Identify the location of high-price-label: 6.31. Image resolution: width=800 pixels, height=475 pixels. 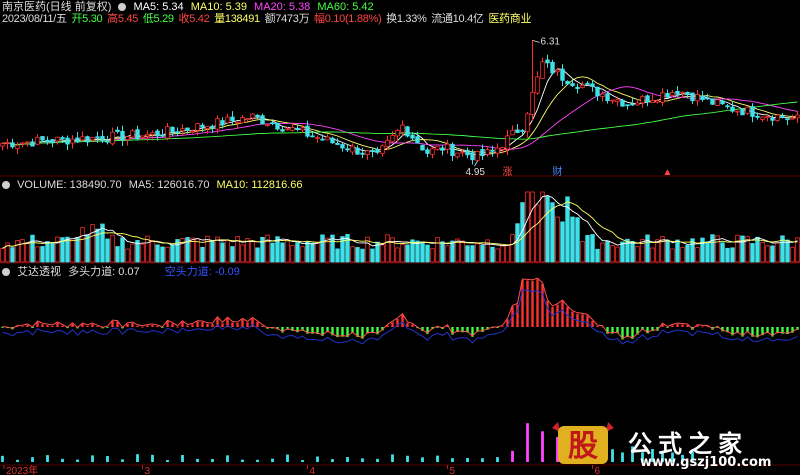
(551, 41).